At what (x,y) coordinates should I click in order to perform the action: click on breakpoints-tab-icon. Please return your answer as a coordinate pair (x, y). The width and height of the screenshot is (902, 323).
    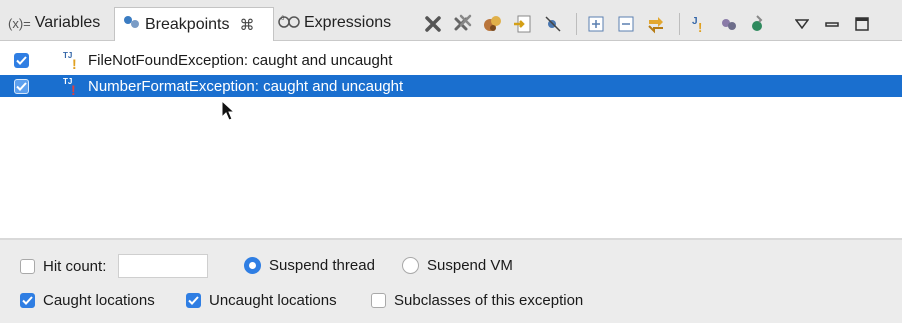
    Looking at the image, I should click on (132, 24).